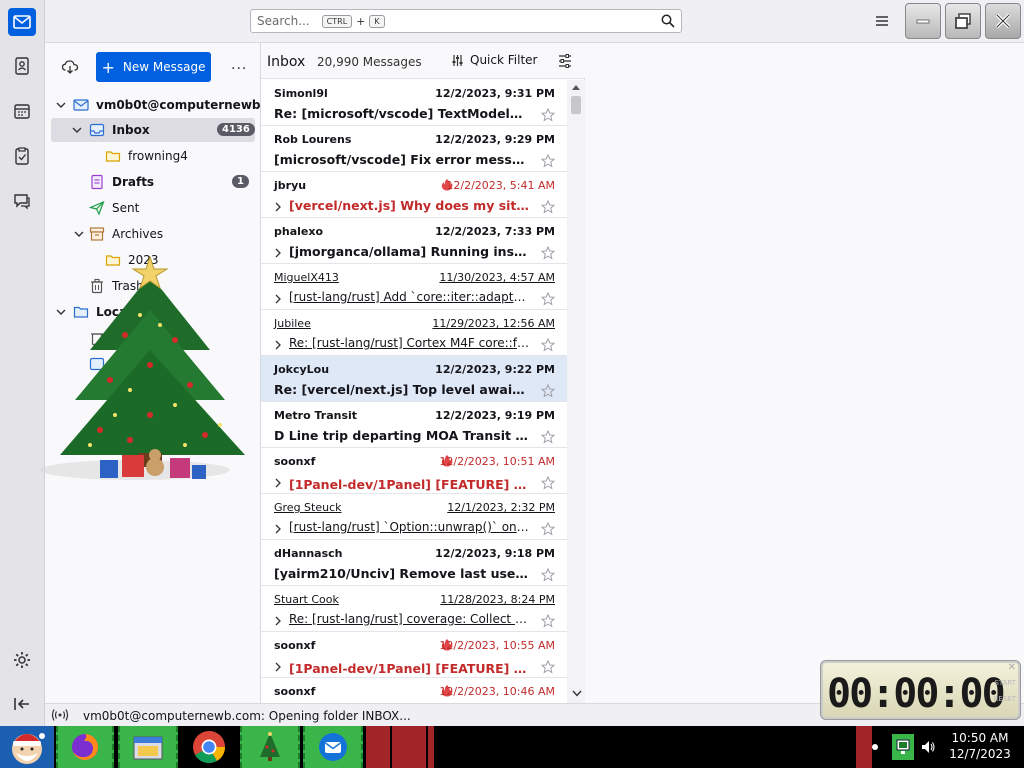  I want to click on folder-sent: Sent, so click(153, 208).